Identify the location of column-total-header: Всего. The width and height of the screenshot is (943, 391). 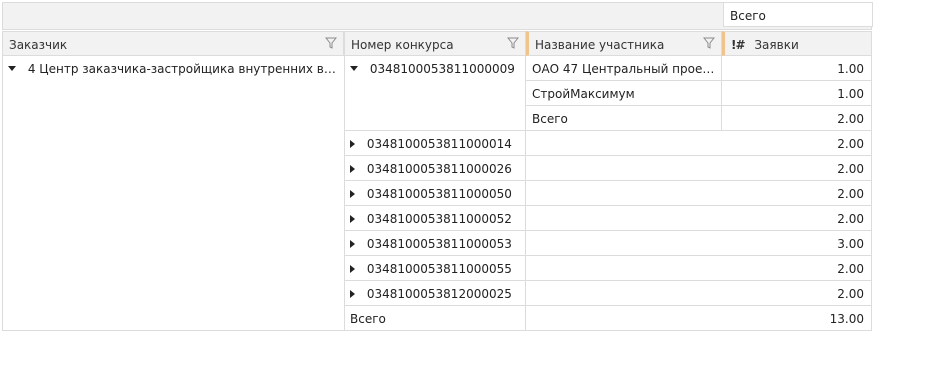
(798, 14).